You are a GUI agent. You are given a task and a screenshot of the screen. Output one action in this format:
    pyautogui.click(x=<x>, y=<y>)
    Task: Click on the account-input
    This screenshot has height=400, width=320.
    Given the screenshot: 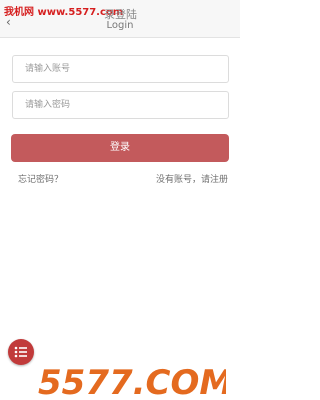 What is the action you would take?
    pyautogui.click(x=120, y=69)
    